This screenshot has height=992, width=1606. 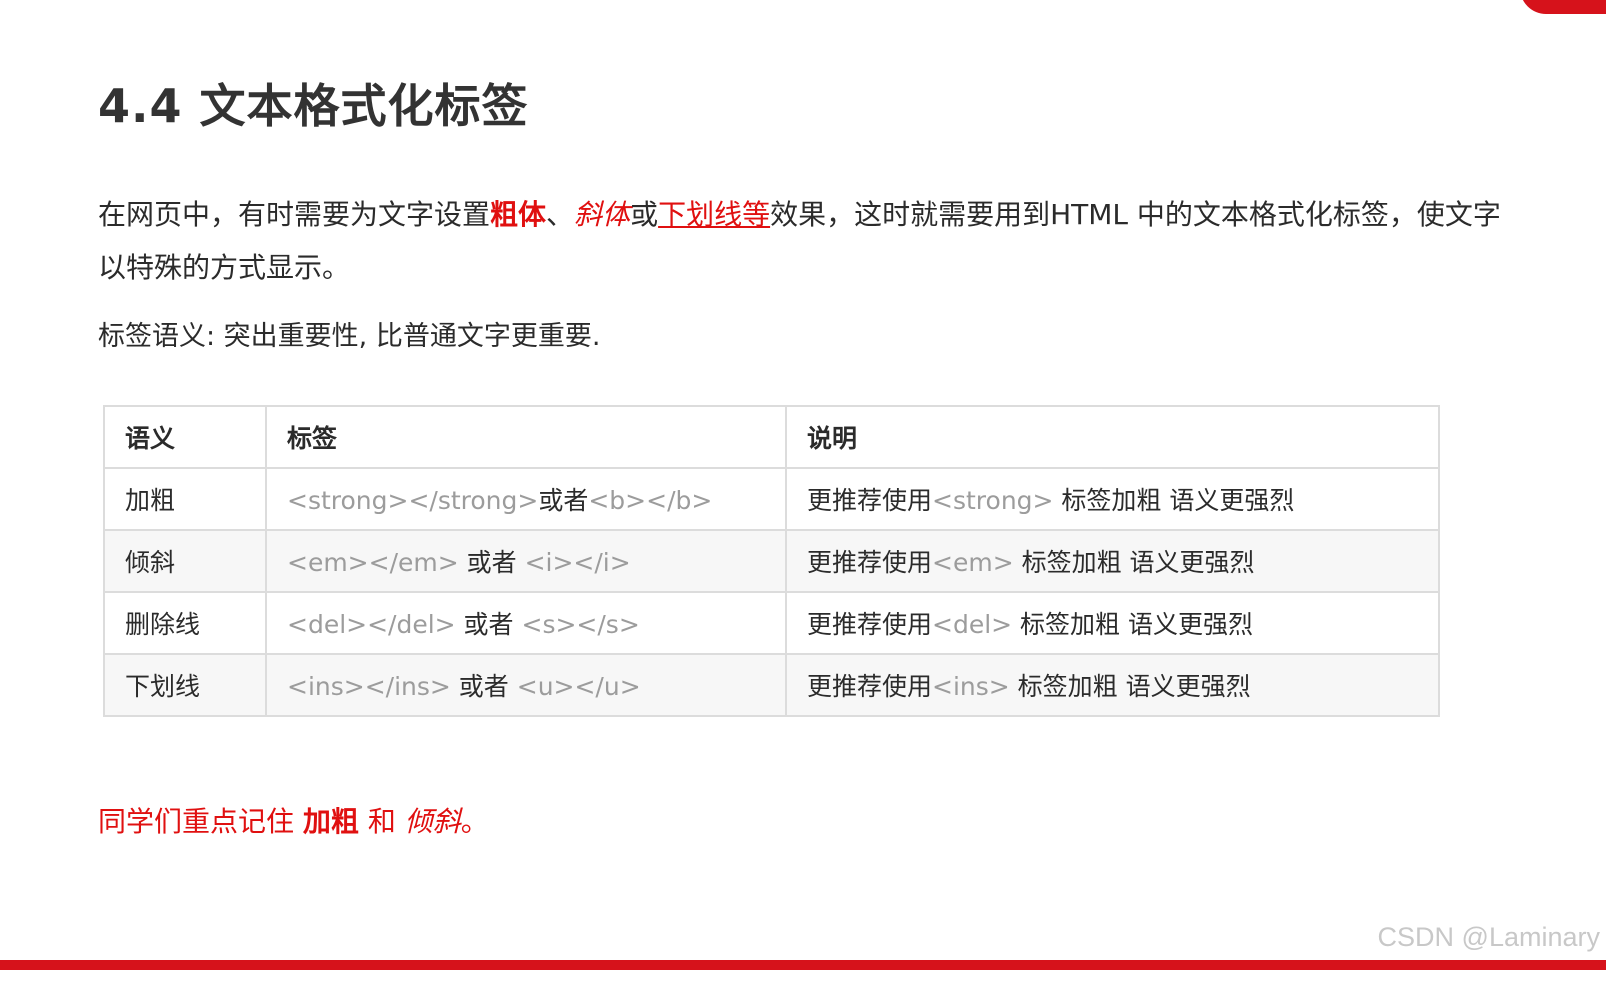 I want to click on semantic-cell: 下划线, so click(x=185, y=685).